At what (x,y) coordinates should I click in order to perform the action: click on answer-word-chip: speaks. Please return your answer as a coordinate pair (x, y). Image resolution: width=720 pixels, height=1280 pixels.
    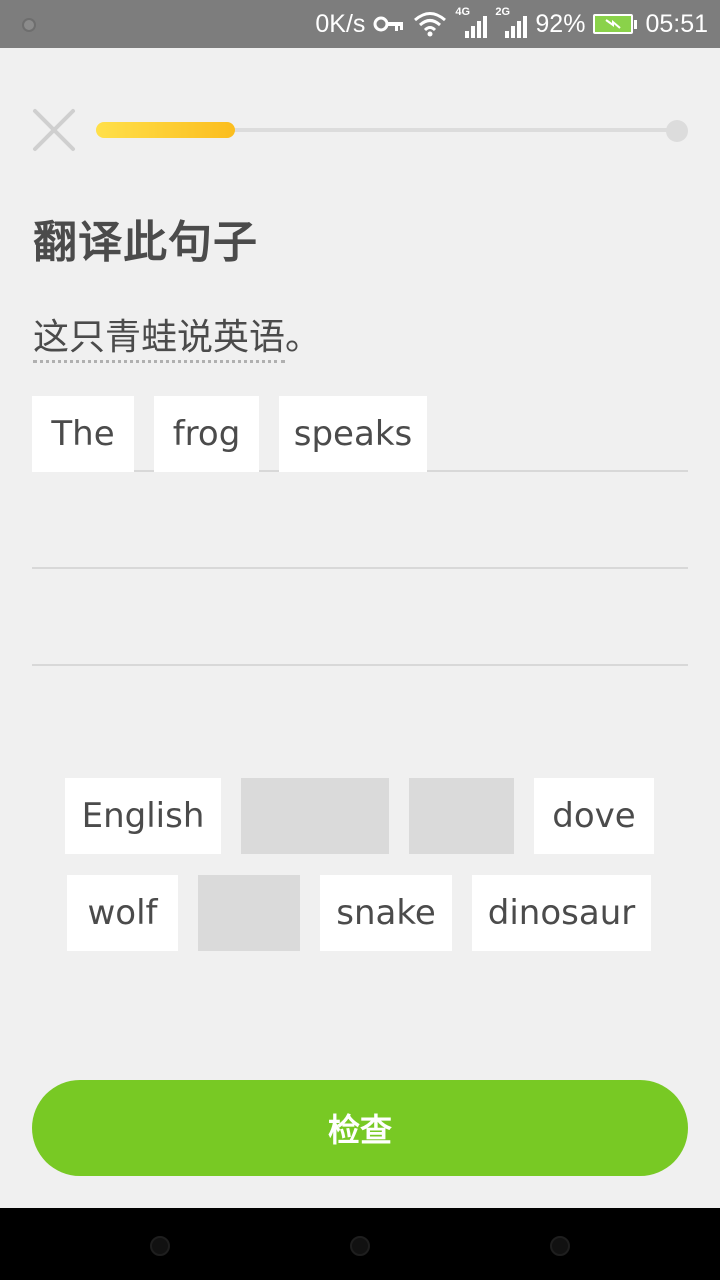
    Looking at the image, I should click on (353, 434).